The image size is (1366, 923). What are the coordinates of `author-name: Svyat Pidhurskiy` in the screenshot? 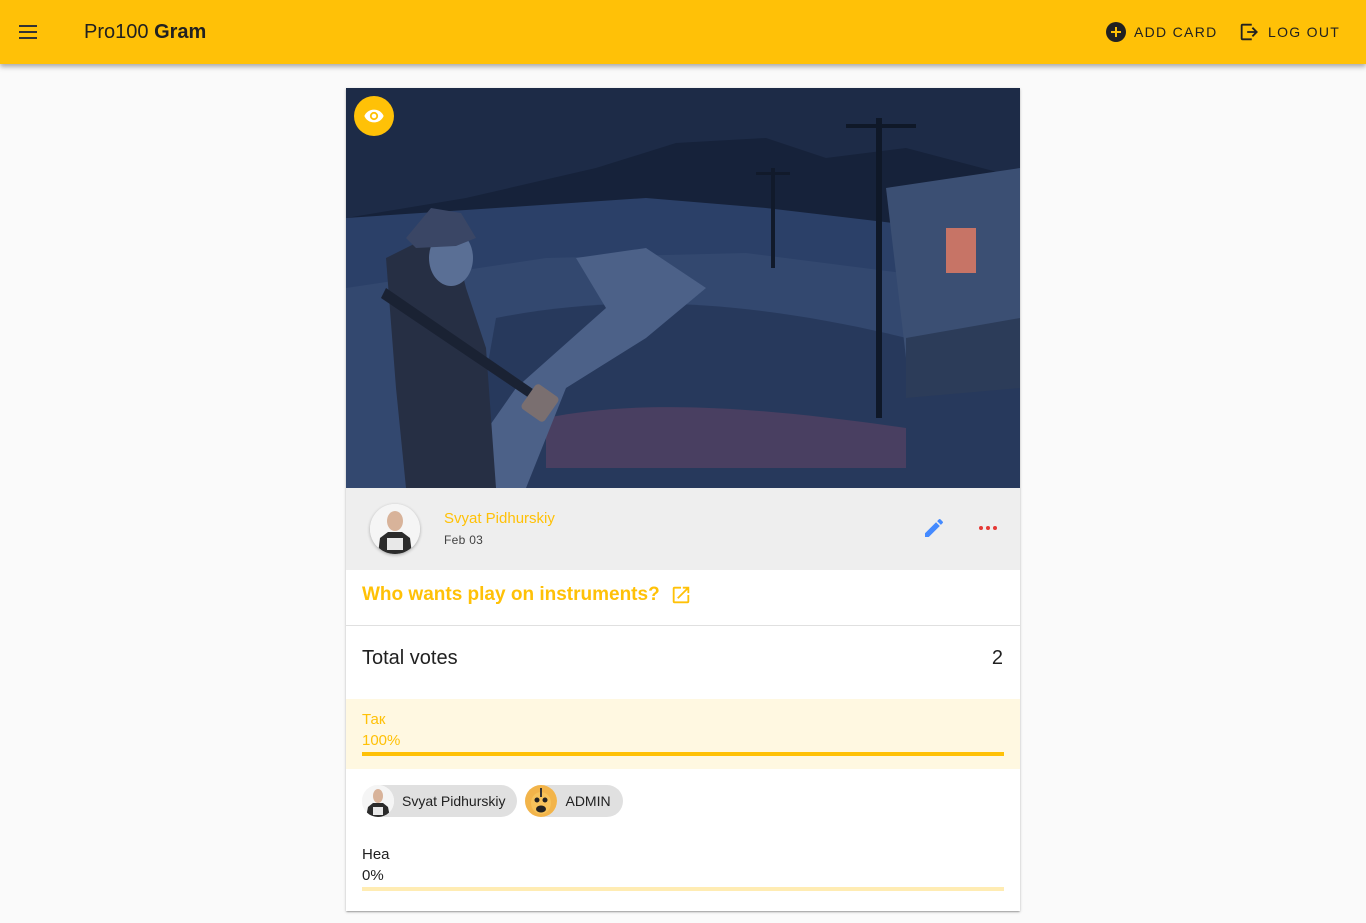 It's located at (499, 518).